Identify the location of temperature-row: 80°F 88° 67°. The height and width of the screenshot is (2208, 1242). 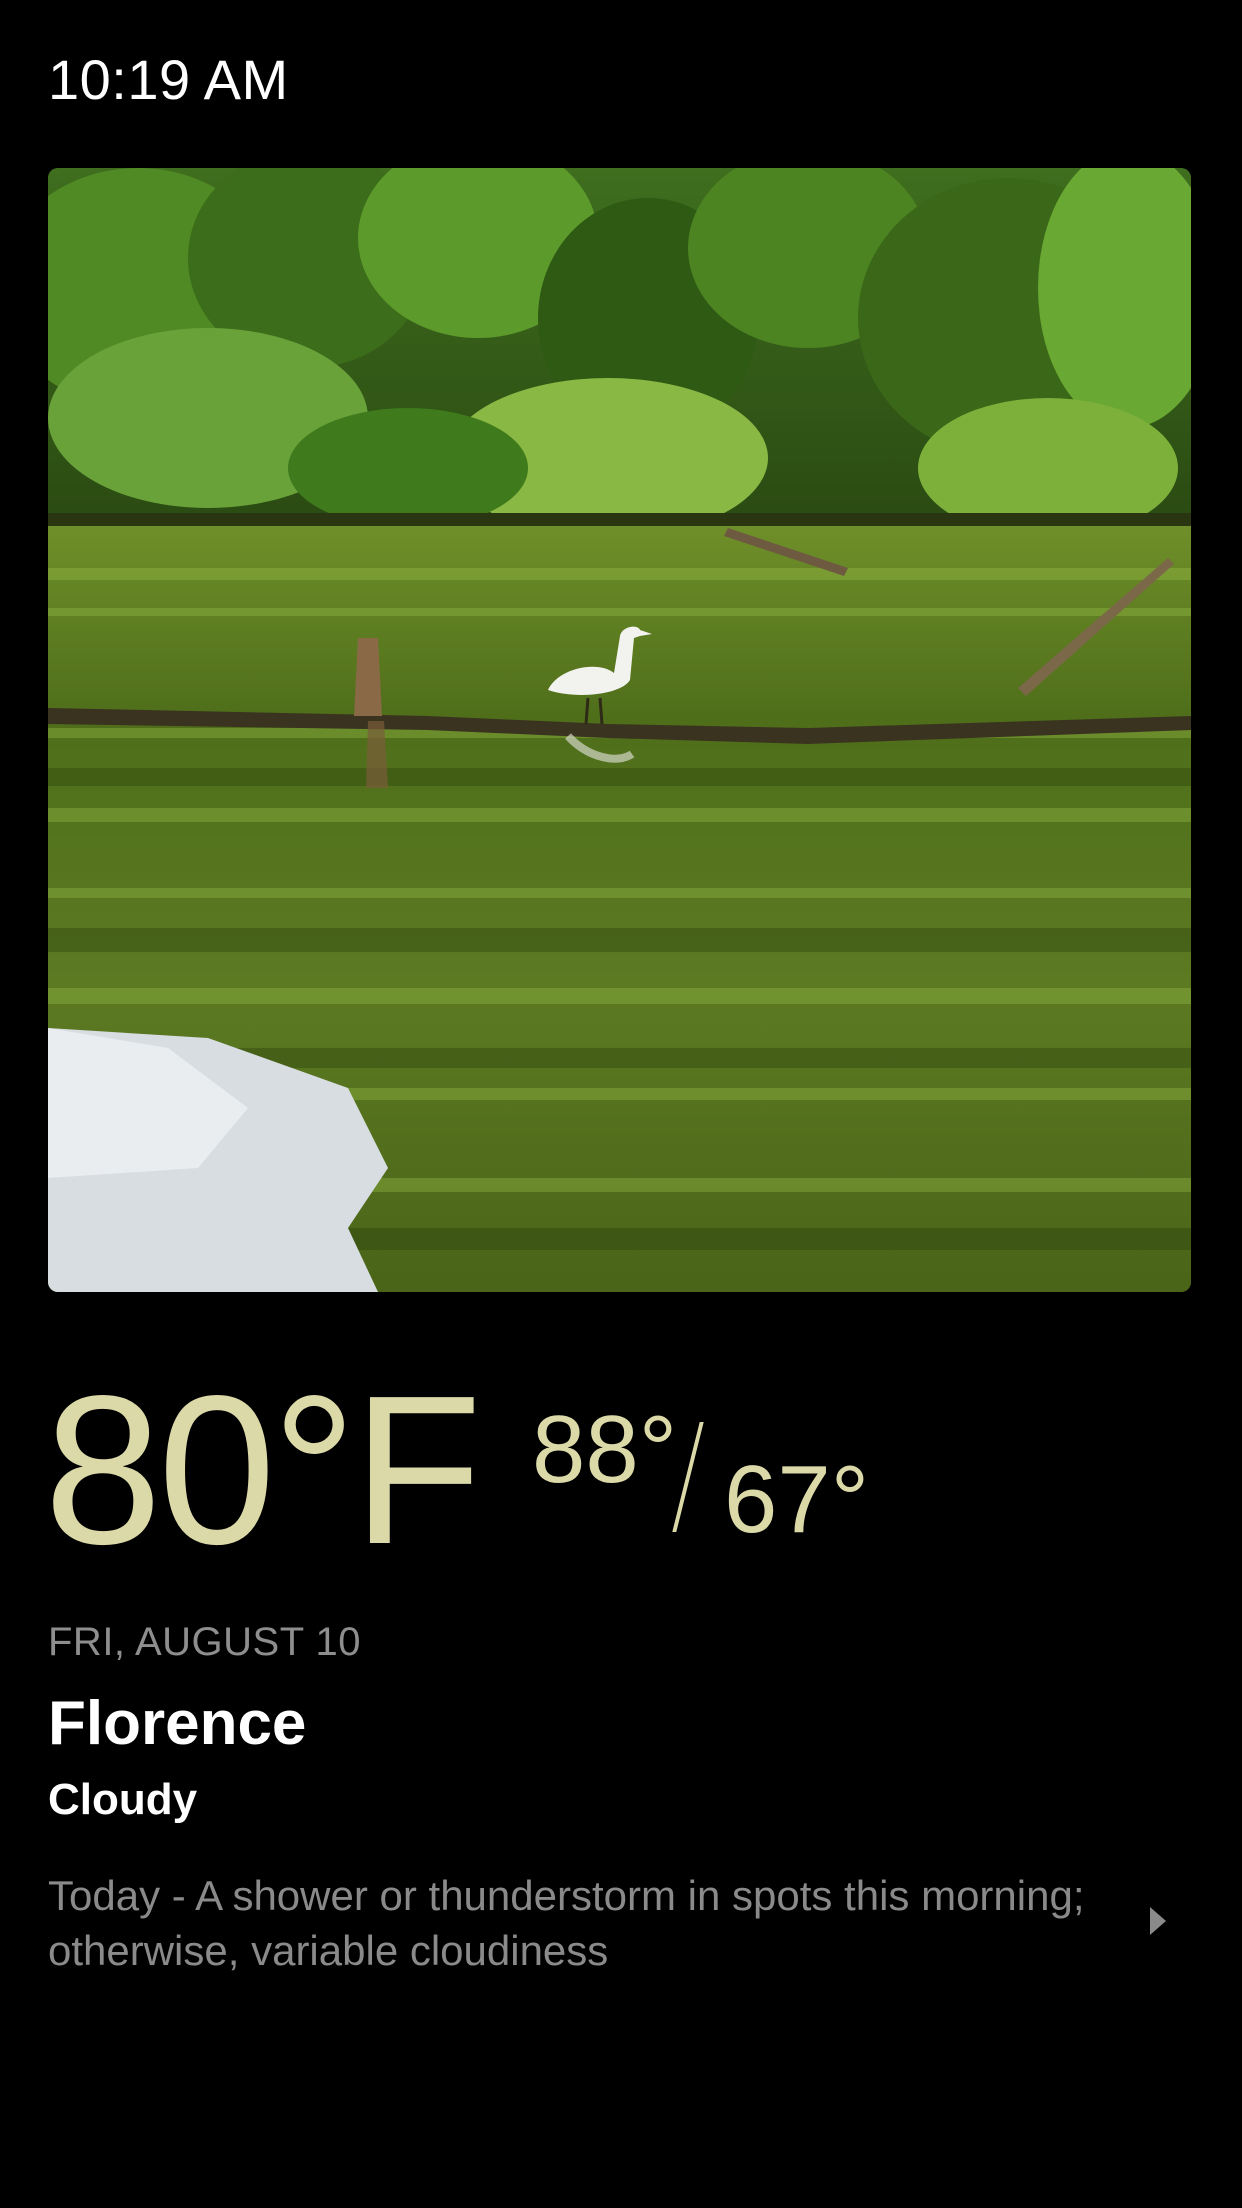
(619, 1470).